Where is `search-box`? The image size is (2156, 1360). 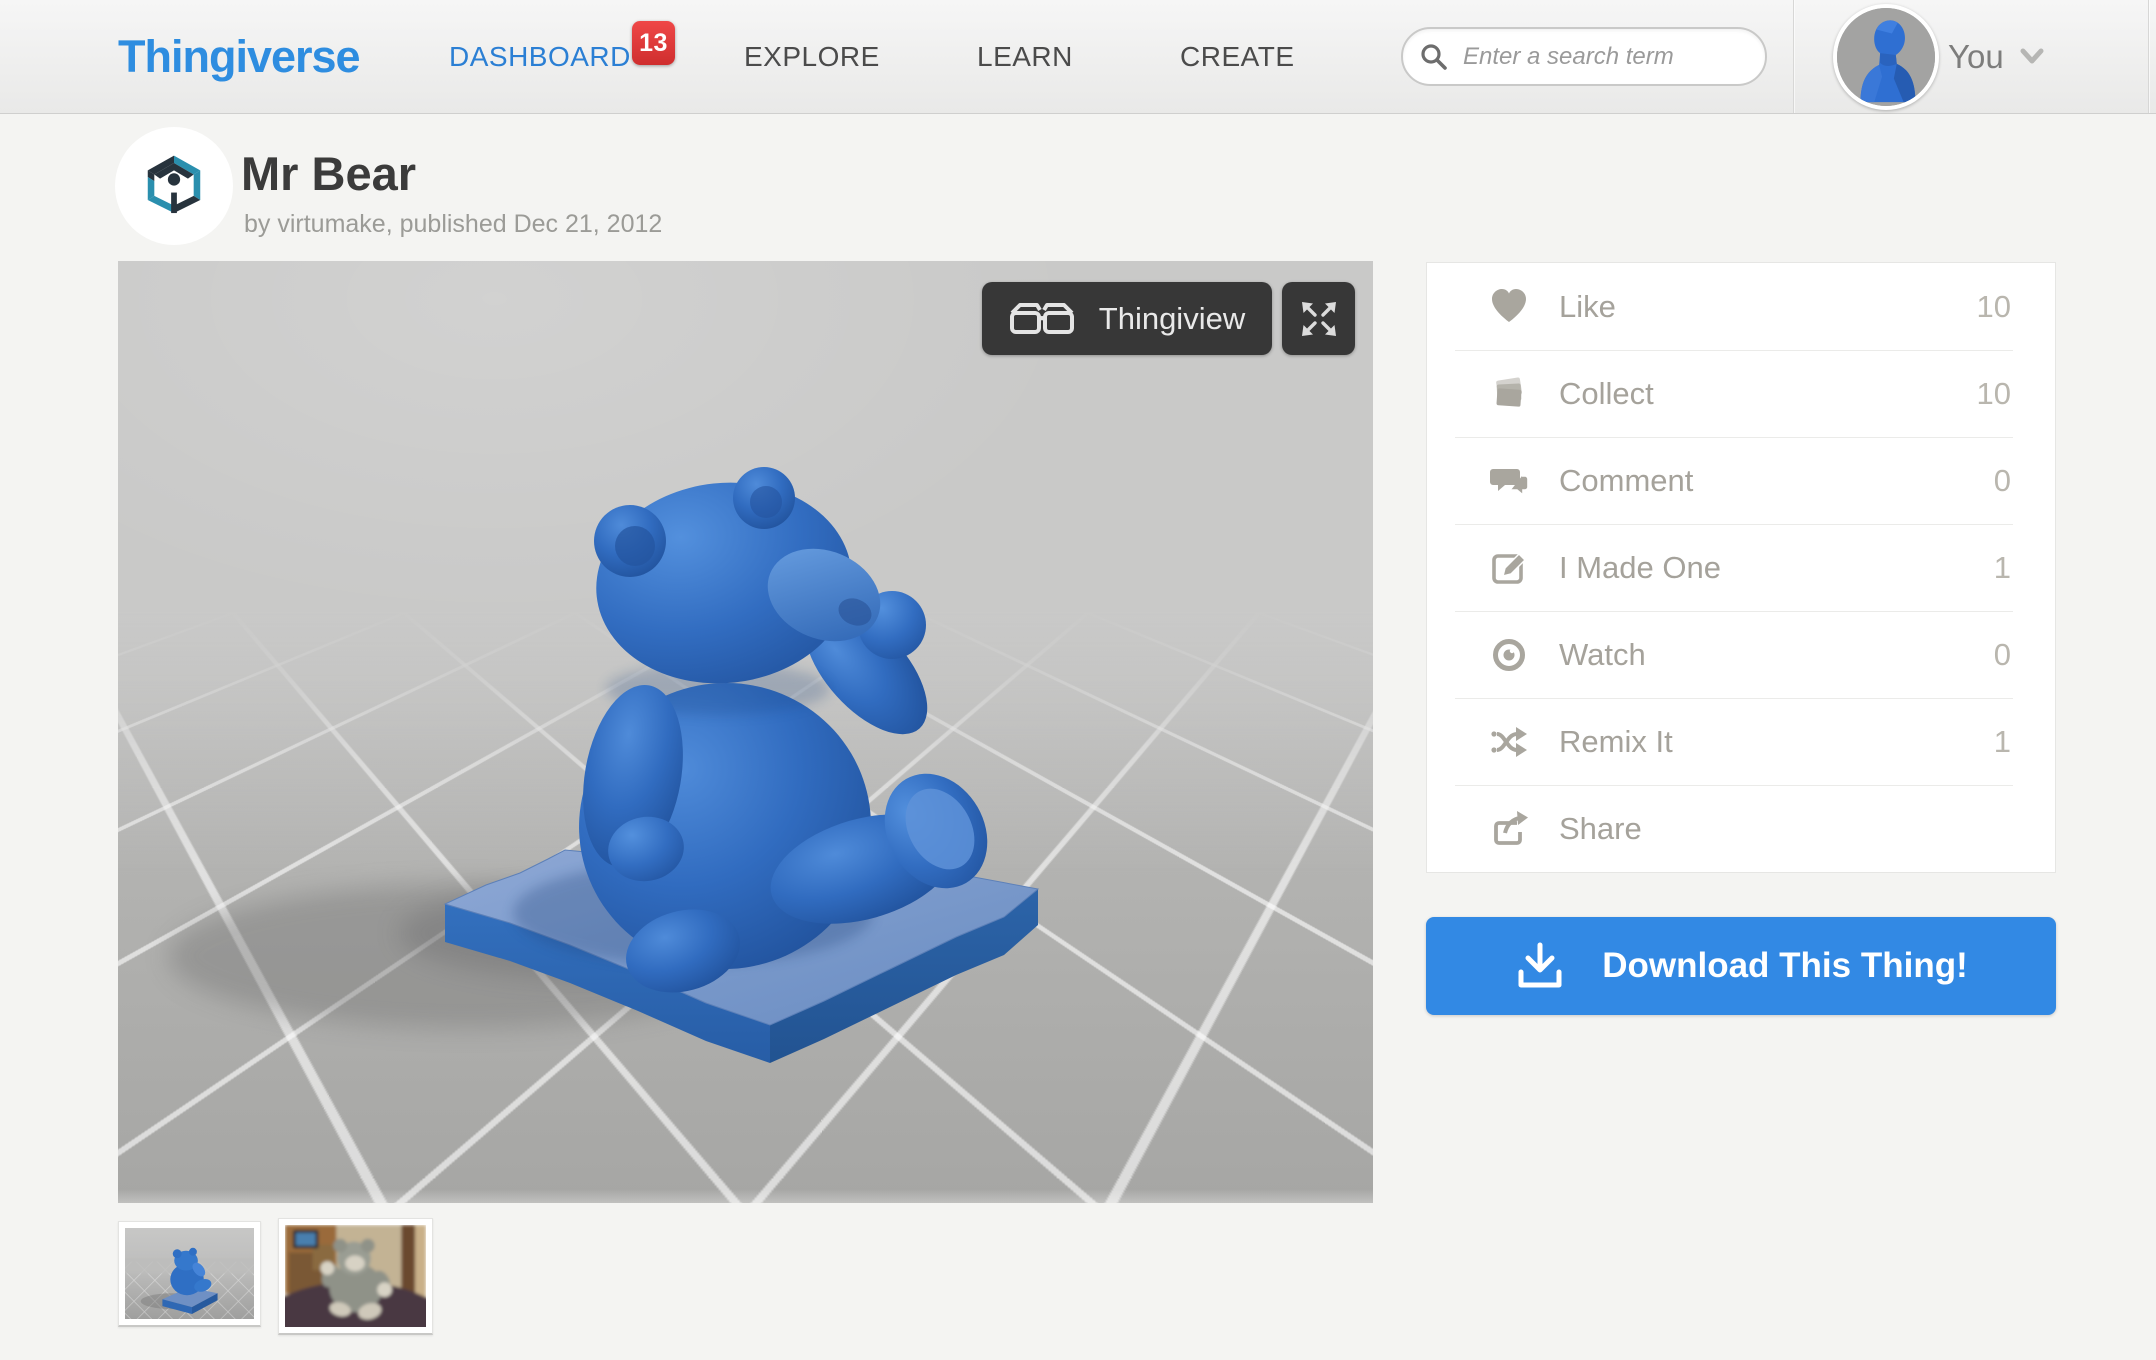 search-box is located at coordinates (1584, 56).